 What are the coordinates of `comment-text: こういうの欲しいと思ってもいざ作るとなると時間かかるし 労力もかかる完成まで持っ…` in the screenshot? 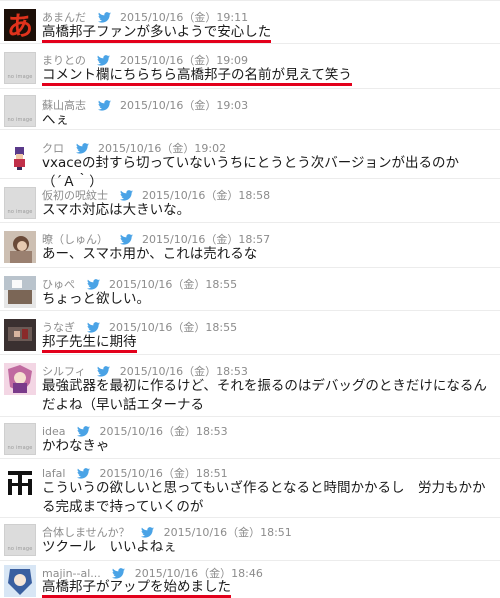 It's located at (264, 497).